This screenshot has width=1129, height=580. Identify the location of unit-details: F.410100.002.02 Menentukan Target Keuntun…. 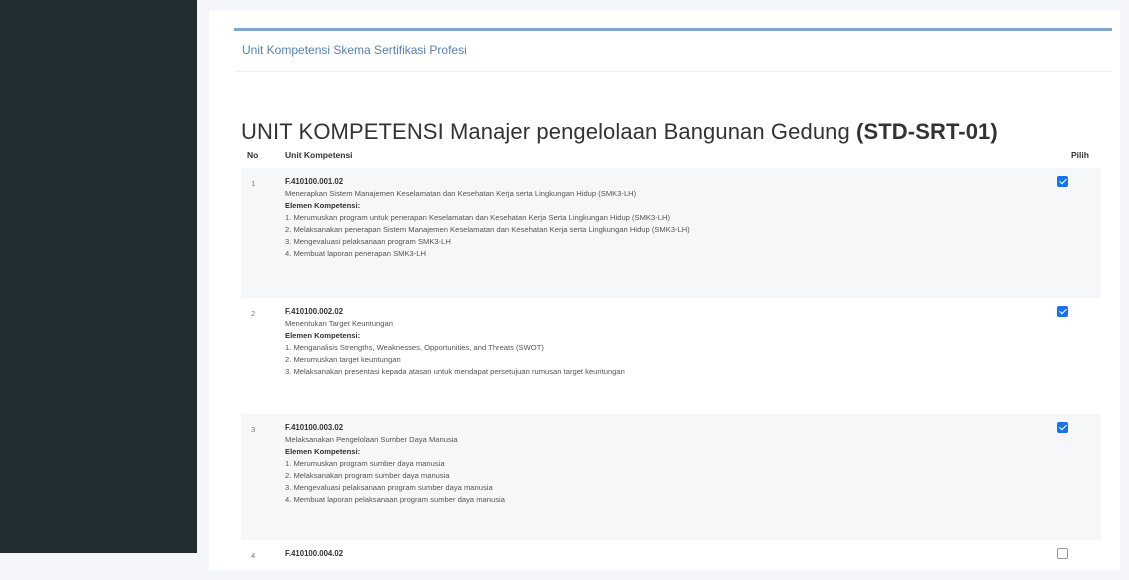
(665, 342).